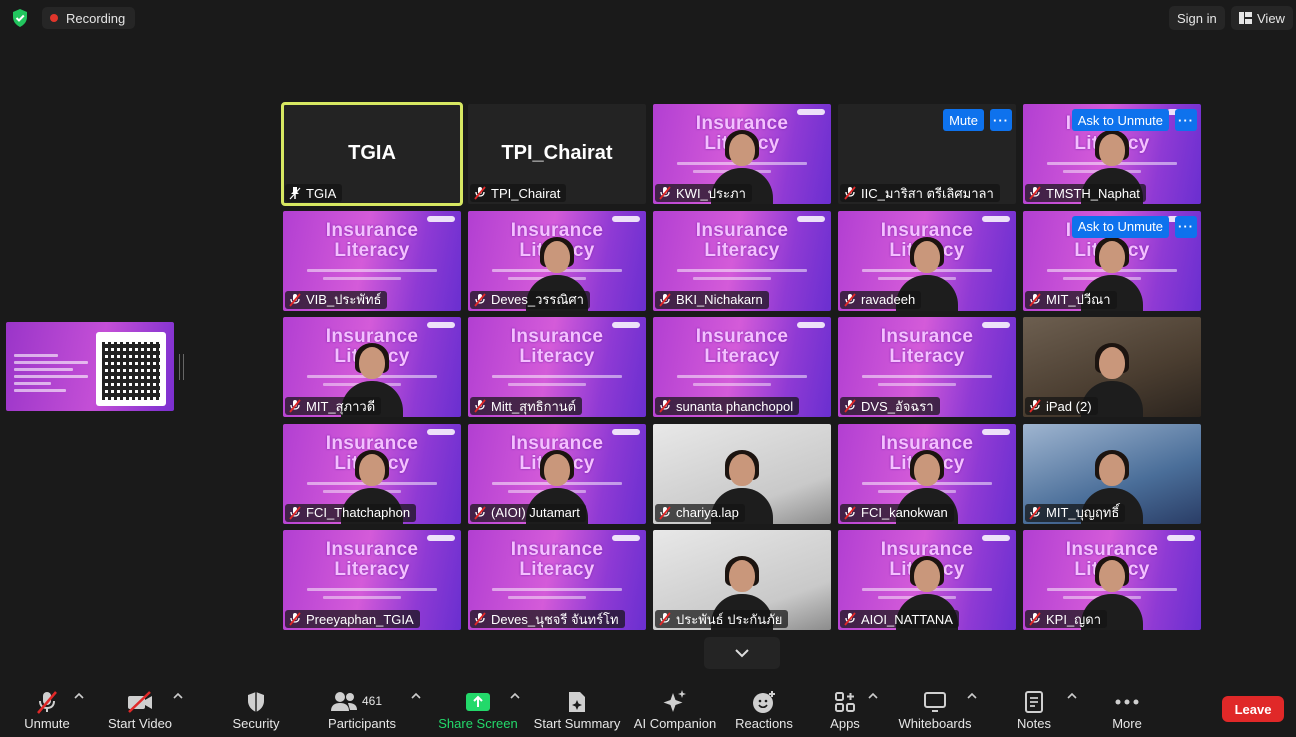 The width and height of the screenshot is (1296, 737). Describe the element at coordinates (963, 120) in the screenshot. I see `mute-participant-button: Mute` at that location.